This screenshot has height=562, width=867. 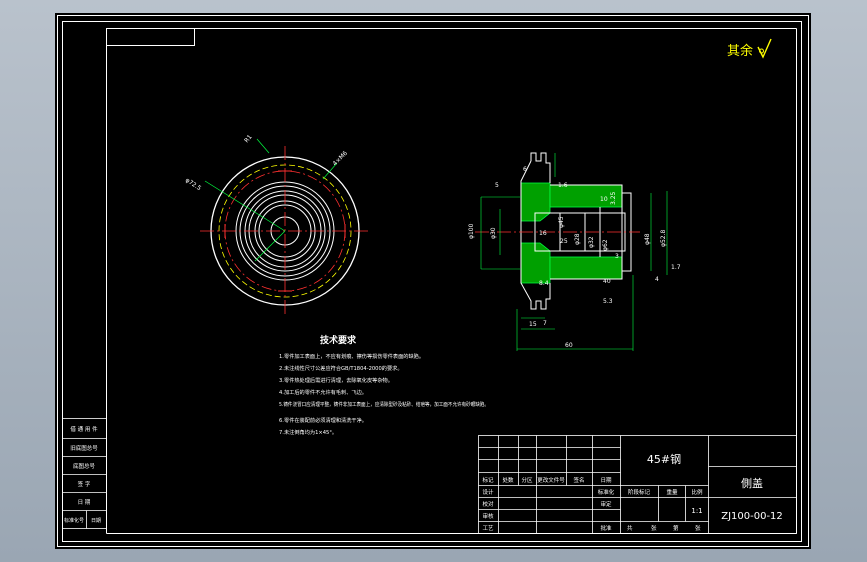 What do you see at coordinates (613, 198) in the screenshot?
I see `dim-3p25: 3.25` at bounding box center [613, 198].